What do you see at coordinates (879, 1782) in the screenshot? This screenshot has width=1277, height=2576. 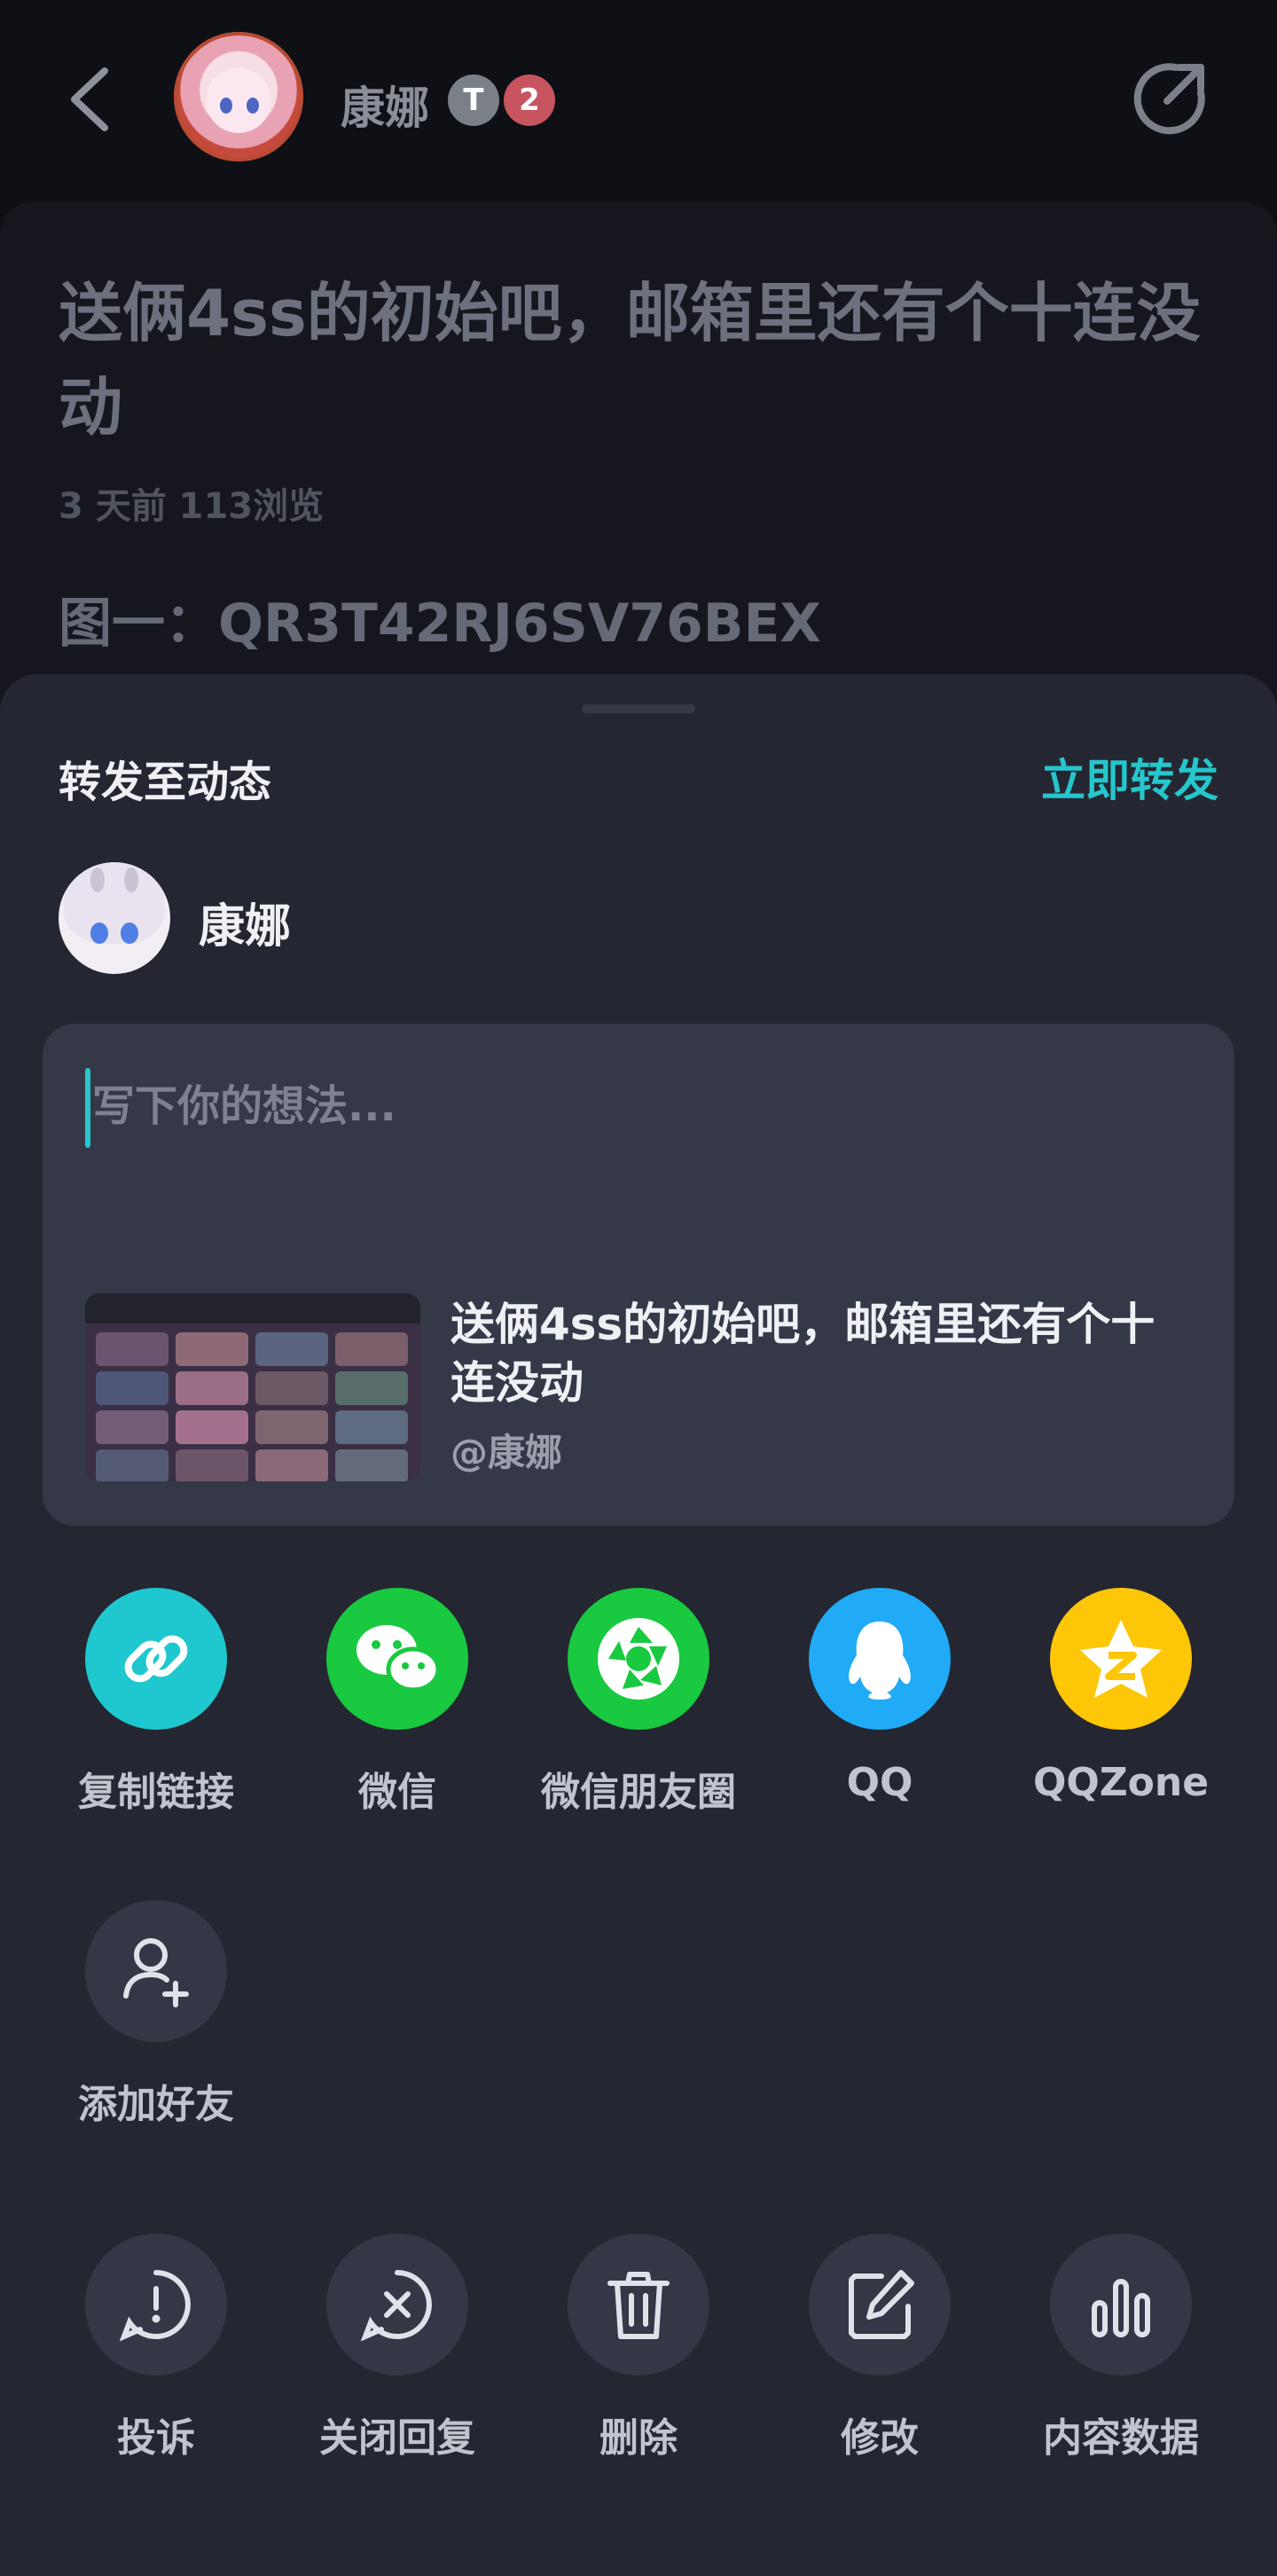 I see `share-label: QQ` at bounding box center [879, 1782].